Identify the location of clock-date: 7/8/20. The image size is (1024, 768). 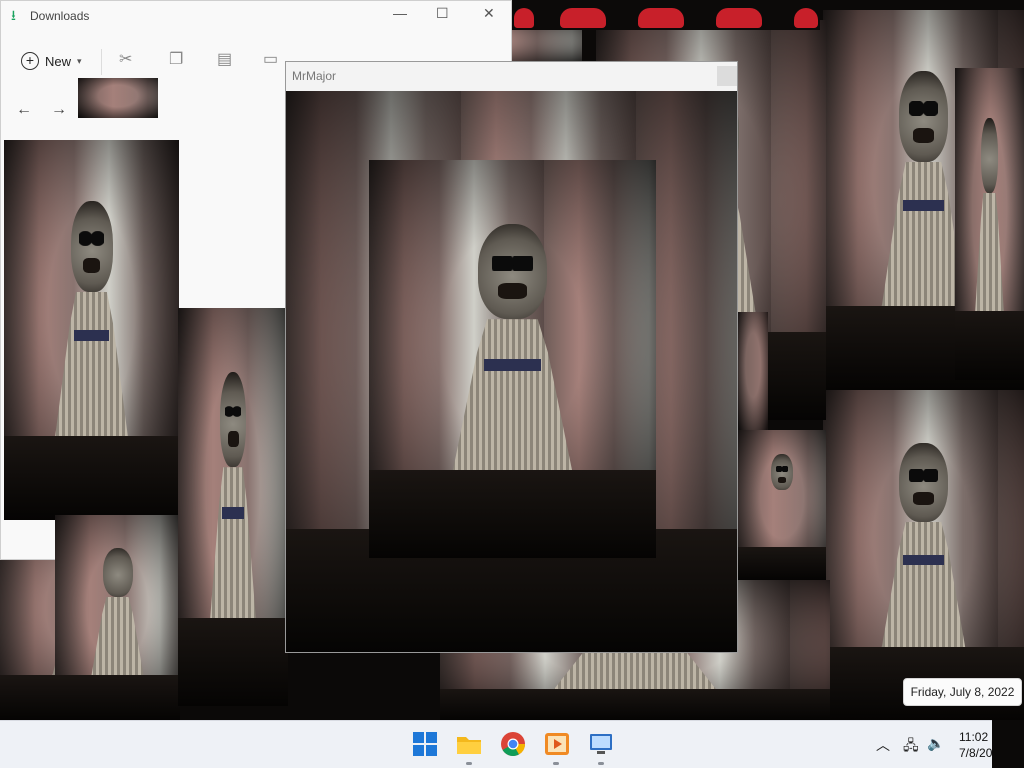
(975, 753).